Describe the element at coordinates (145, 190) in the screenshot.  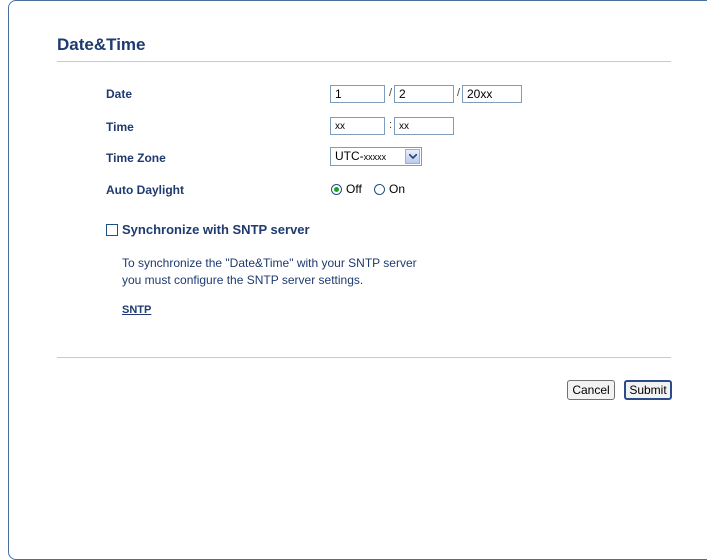
I see `auto-daylight-label: Auto Daylight` at that location.